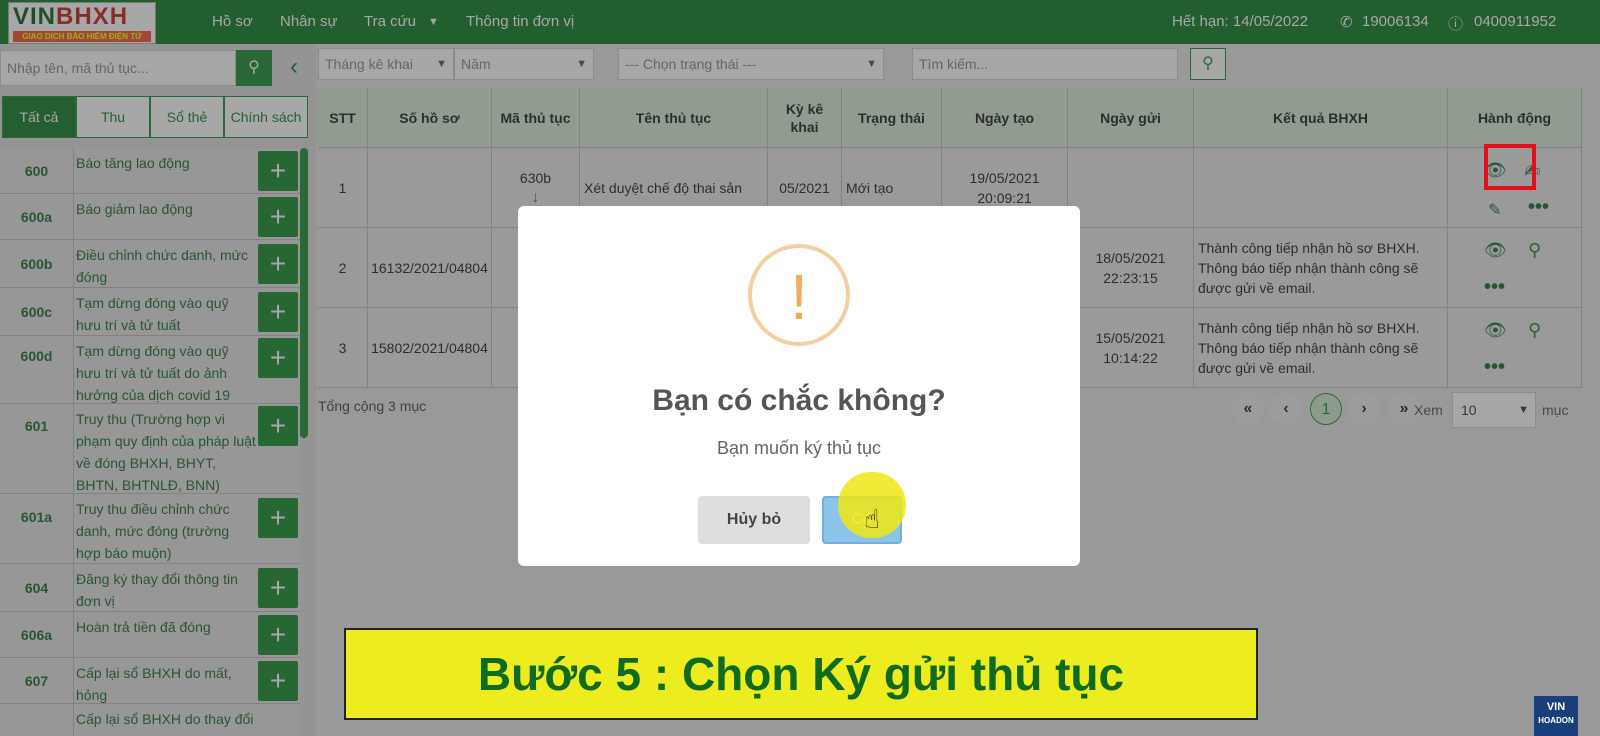 The height and width of the screenshot is (736, 1600). What do you see at coordinates (799, 448) in the screenshot?
I see `dialog-text: Bạn muốn ký thủ tục` at bounding box center [799, 448].